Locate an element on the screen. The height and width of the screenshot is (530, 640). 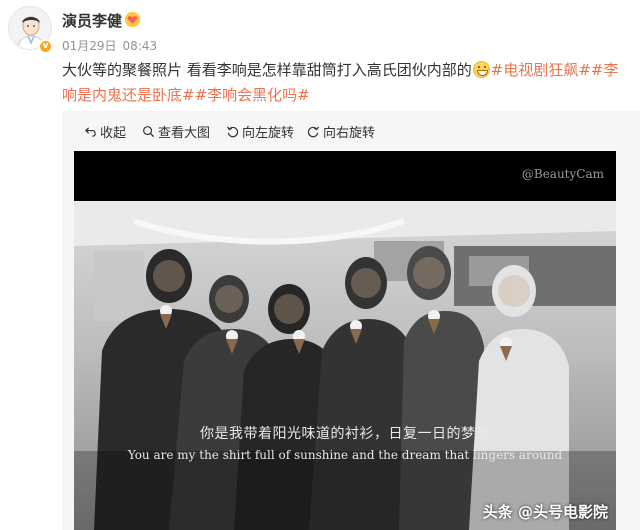
image-toolbar: 收起 查看大图 向左旋转 向右旋转 is located at coordinates (351, 131).